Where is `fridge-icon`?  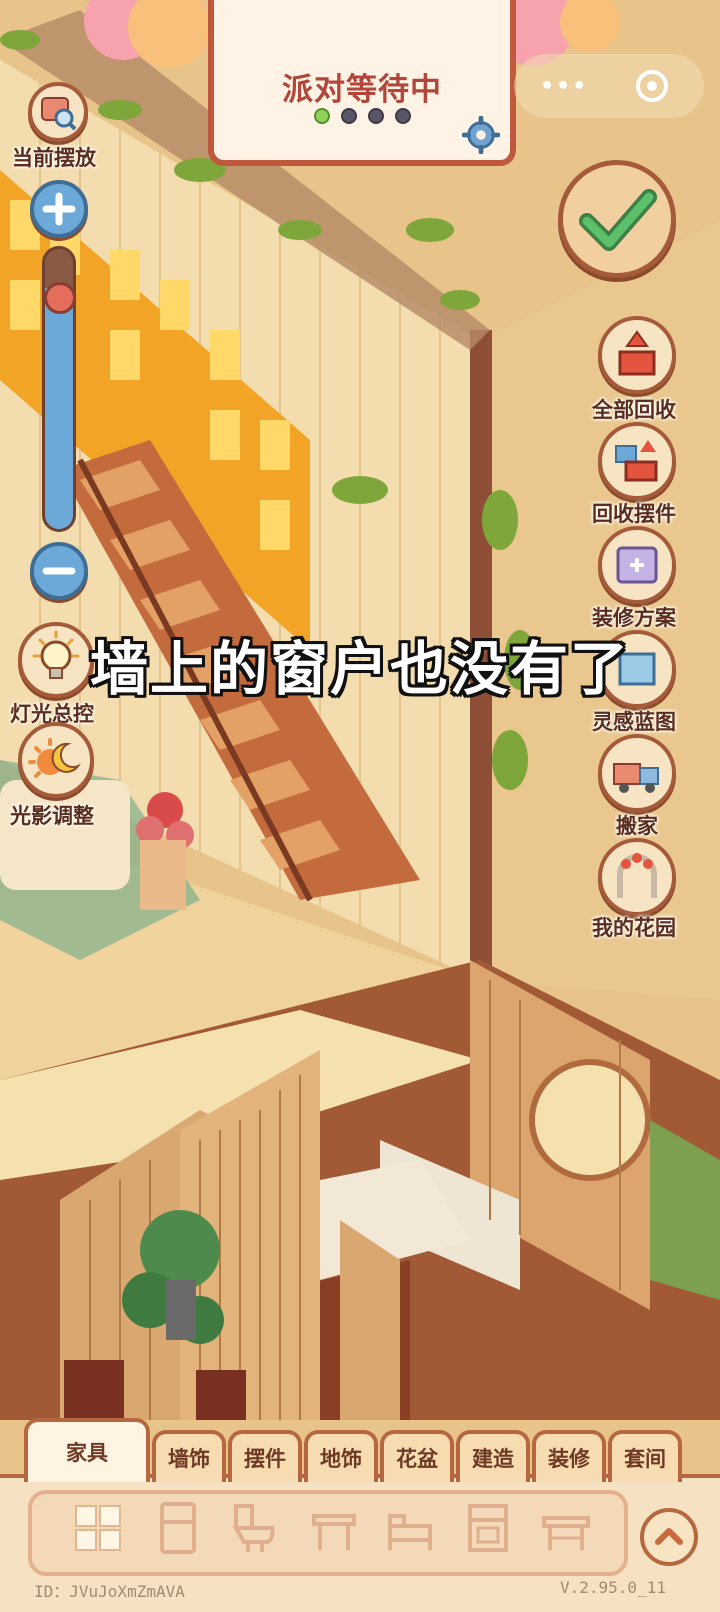 fridge-icon is located at coordinates (178, 1528).